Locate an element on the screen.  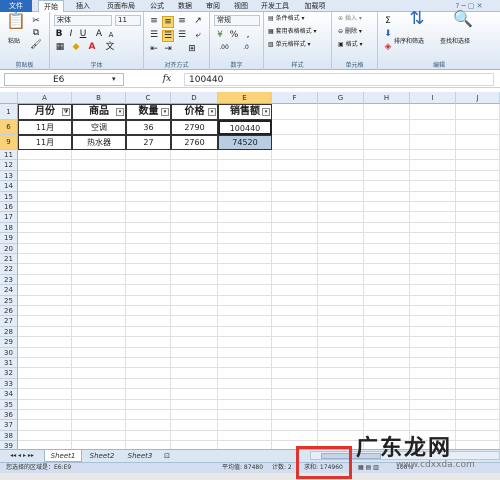
insert-sheet-icon: ⊡ is located at coordinates (167, 456).